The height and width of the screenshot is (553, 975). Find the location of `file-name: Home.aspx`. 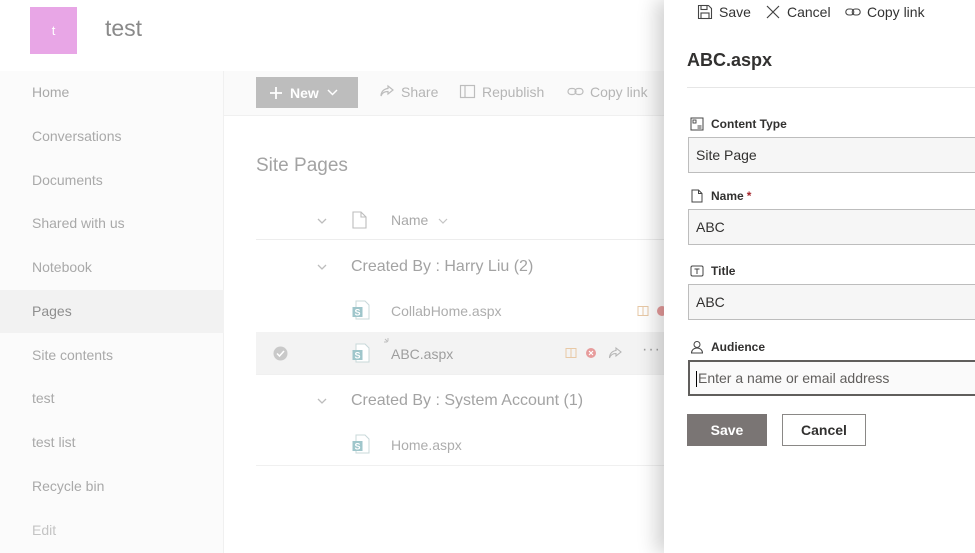

file-name: Home.aspx is located at coordinates (426, 445).